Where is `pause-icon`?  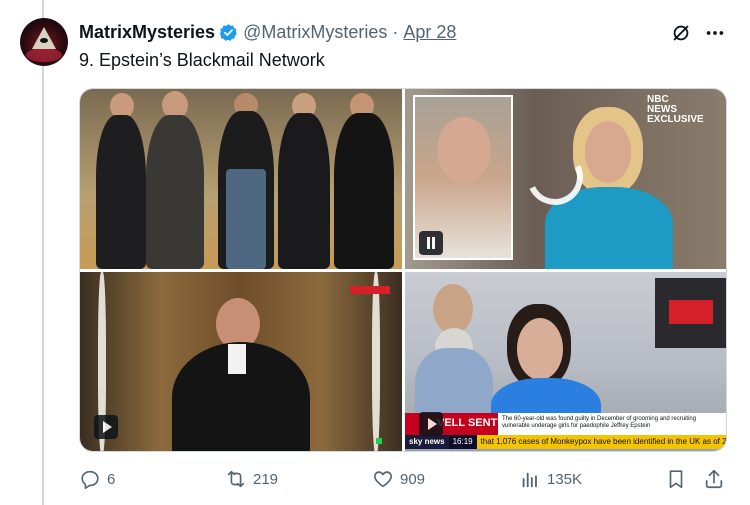
pause-icon is located at coordinates (431, 243).